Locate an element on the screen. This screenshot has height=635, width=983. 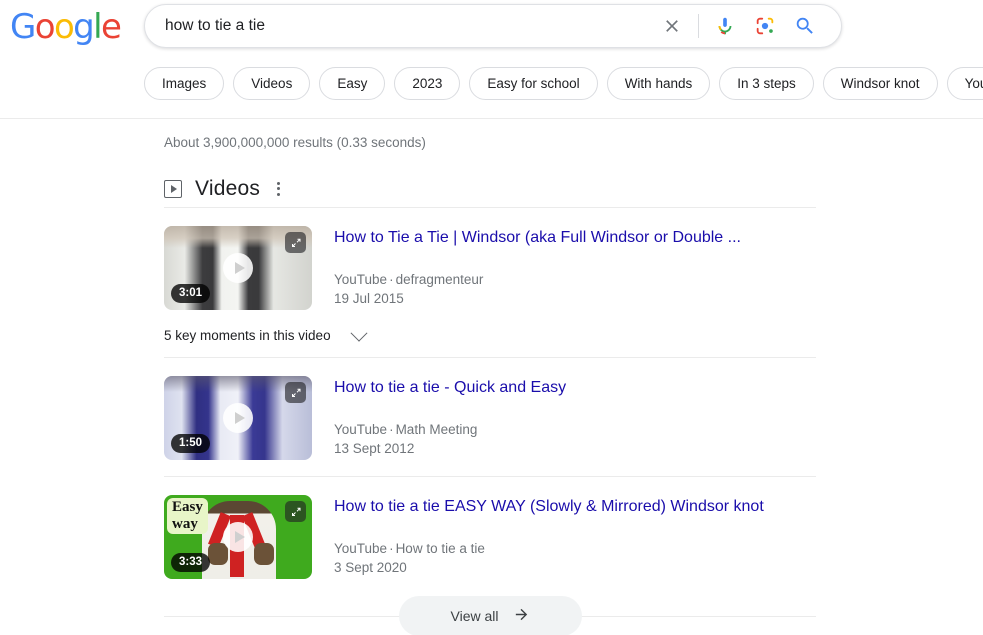
arrow-right-icon is located at coordinates (521, 616).